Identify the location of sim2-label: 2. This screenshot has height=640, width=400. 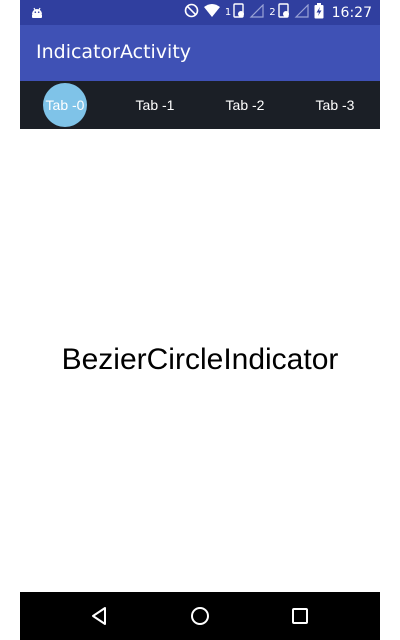
(272, 12).